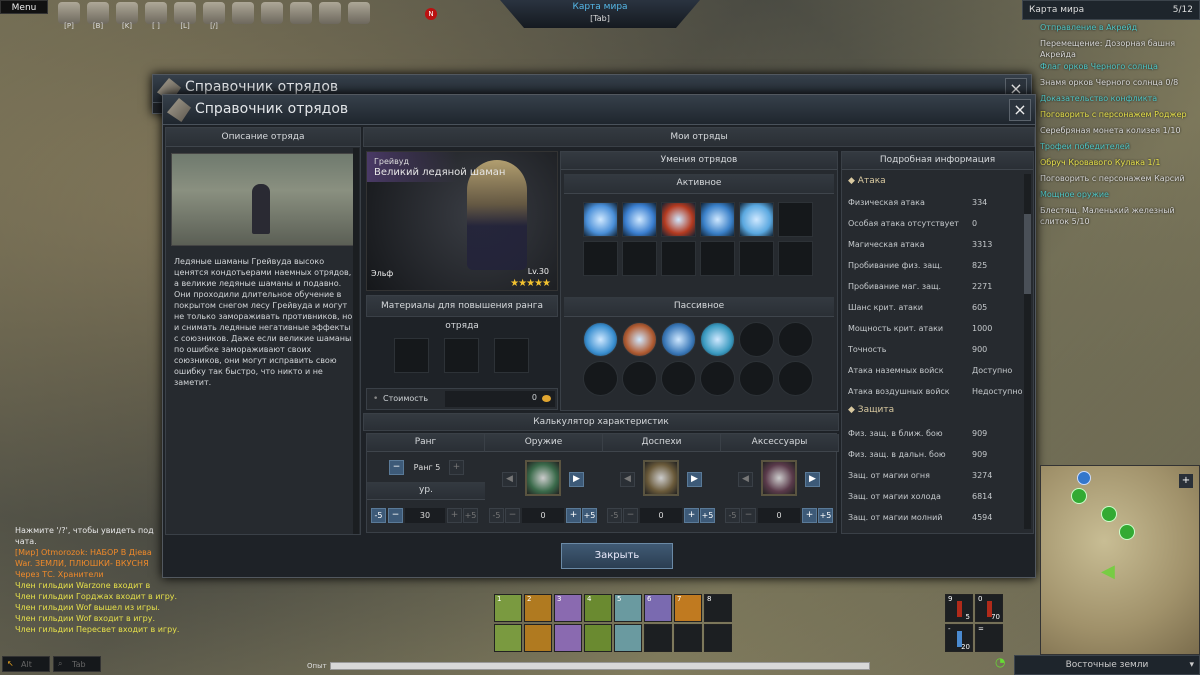 Image resolution: width=1200 pixels, height=675 pixels. What do you see at coordinates (127, 13) in the screenshot?
I see `book-icon` at bounding box center [127, 13].